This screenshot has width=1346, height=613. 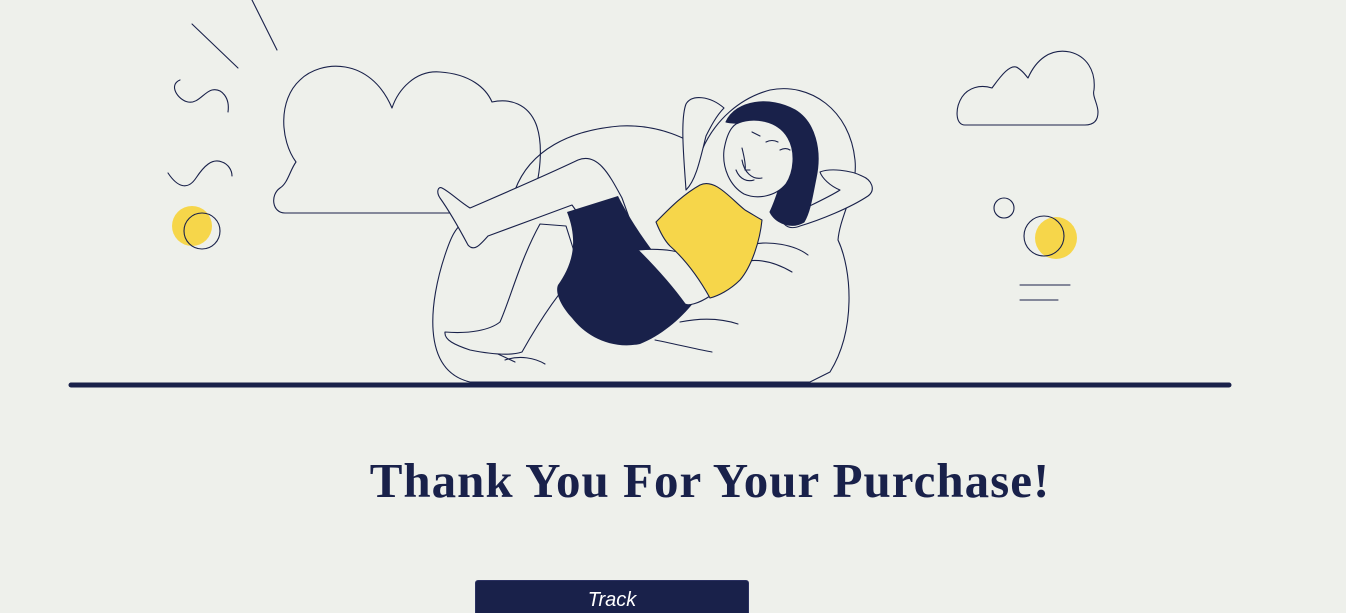 What do you see at coordinates (234, 34) in the screenshot?
I see `sun-rays-icon` at bounding box center [234, 34].